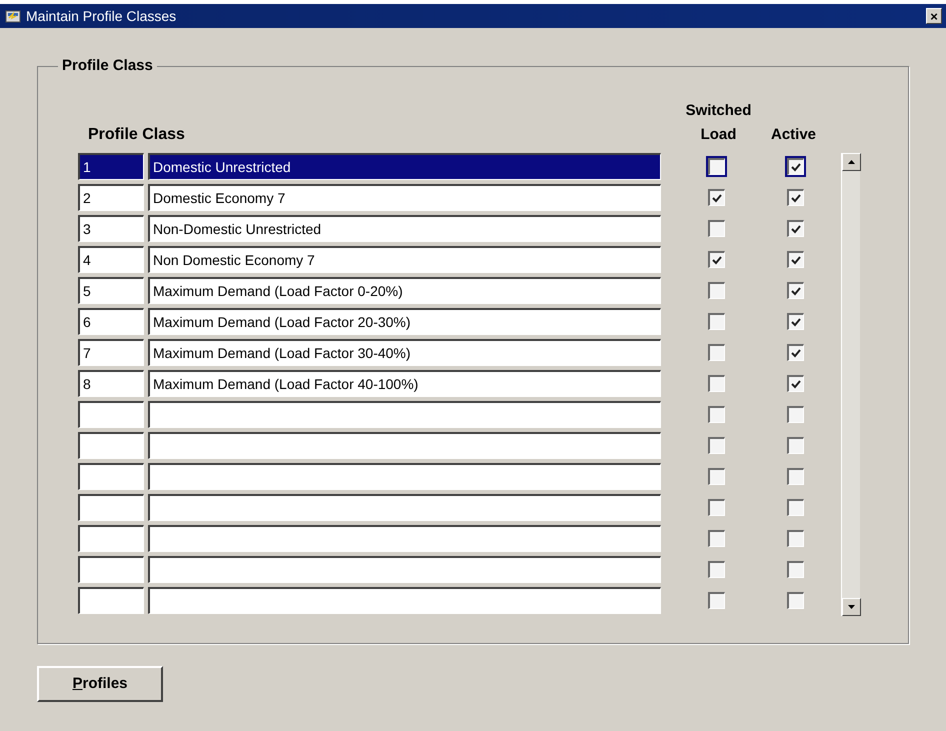 Image resolution: width=946 pixels, height=731 pixels. What do you see at coordinates (102, 16) in the screenshot?
I see `window-title: Maintain Profile Classes` at bounding box center [102, 16].